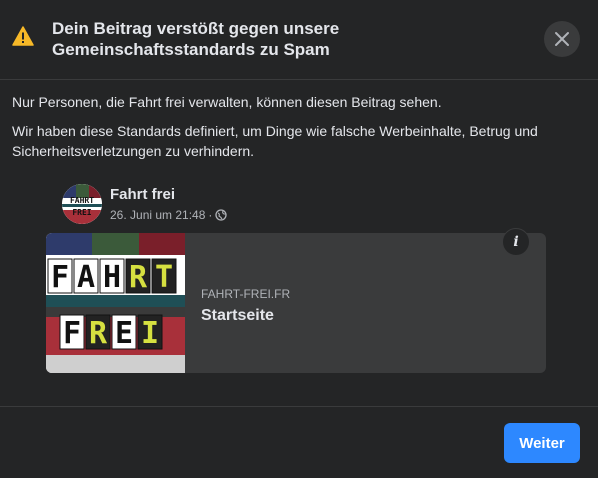 The width and height of the screenshot is (598, 478). What do you see at coordinates (86, 277) in the screenshot?
I see `svg-text: A` at bounding box center [86, 277].